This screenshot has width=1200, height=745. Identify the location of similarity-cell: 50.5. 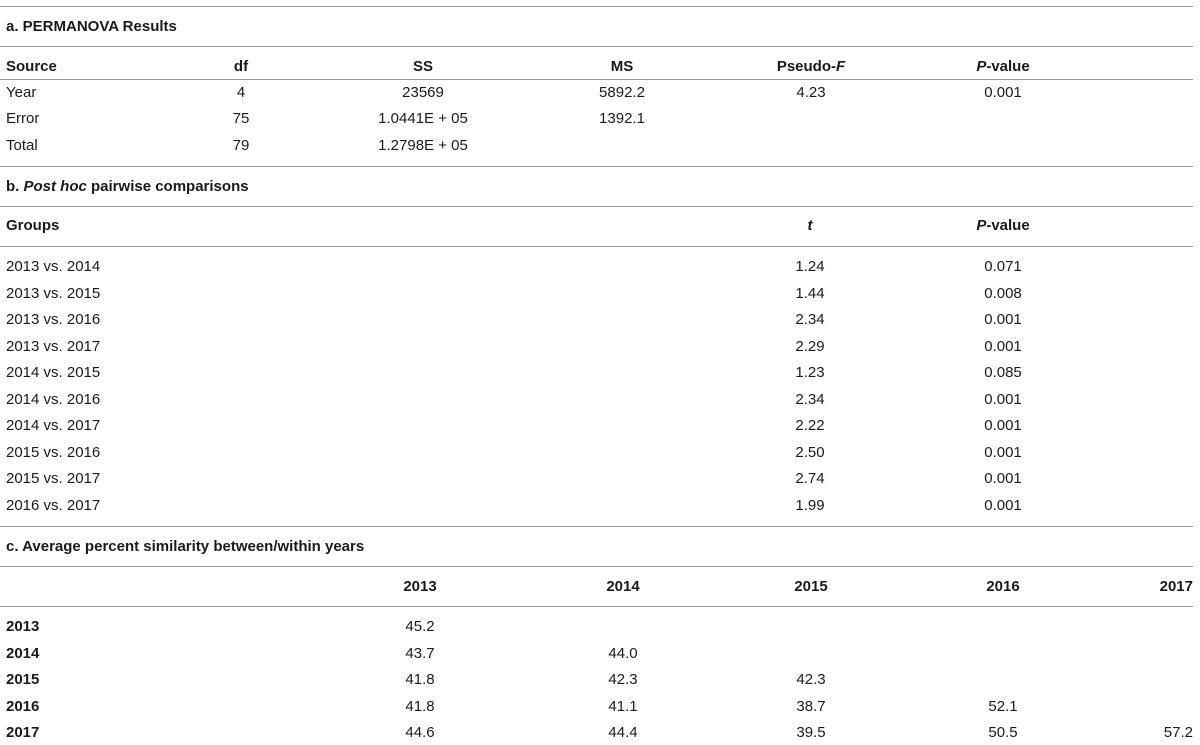
(1003, 732).